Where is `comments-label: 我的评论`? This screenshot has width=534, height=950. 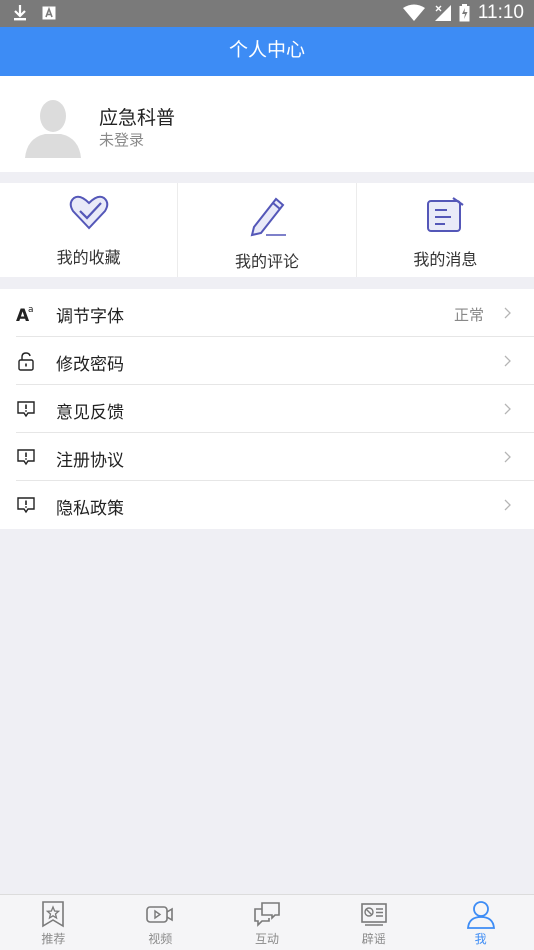 comments-label: 我的评论 is located at coordinates (266, 261).